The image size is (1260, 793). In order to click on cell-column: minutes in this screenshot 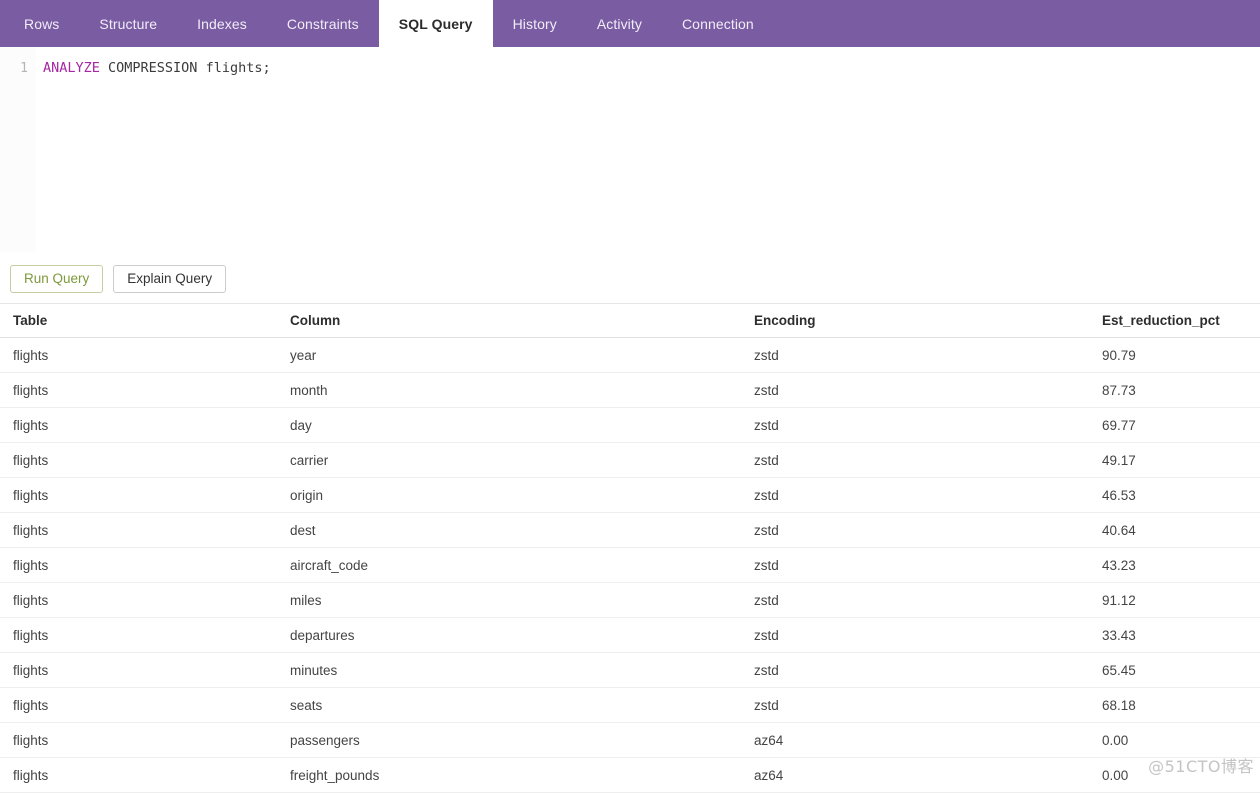, I will do `click(507, 670)`.